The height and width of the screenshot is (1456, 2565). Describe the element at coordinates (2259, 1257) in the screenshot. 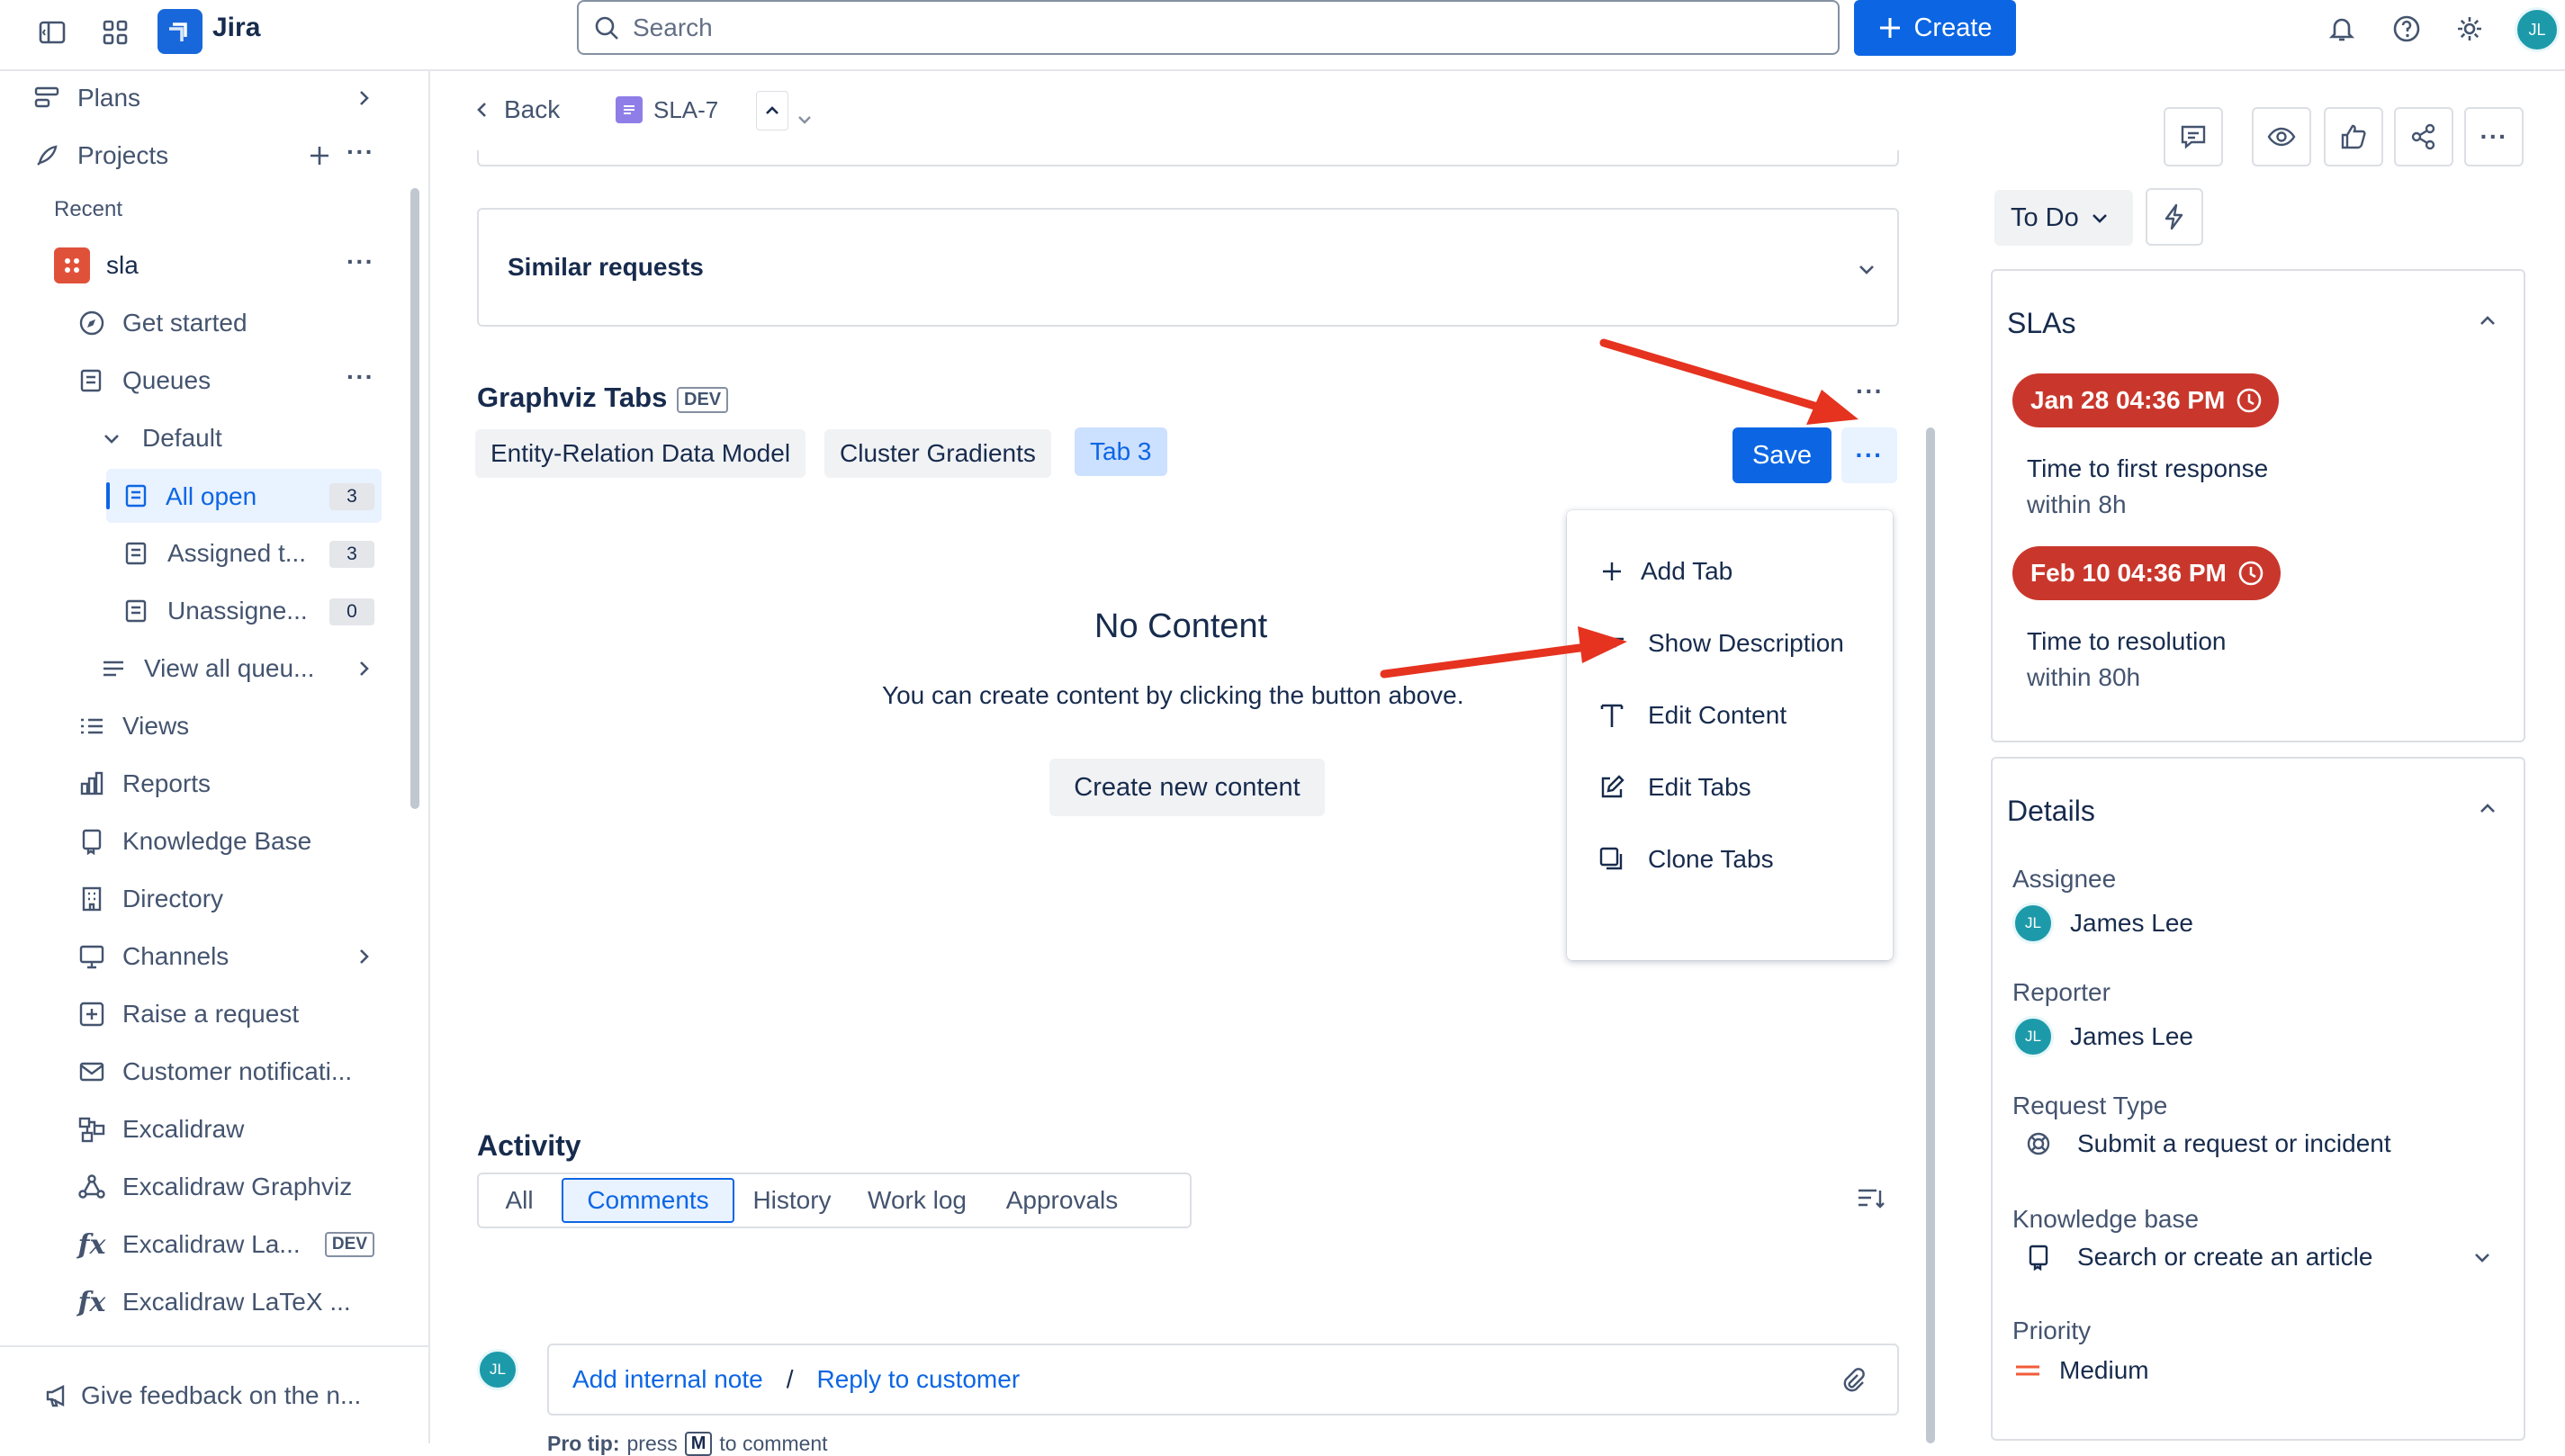

I see `knowledge-base-field: Search or create an article` at that location.